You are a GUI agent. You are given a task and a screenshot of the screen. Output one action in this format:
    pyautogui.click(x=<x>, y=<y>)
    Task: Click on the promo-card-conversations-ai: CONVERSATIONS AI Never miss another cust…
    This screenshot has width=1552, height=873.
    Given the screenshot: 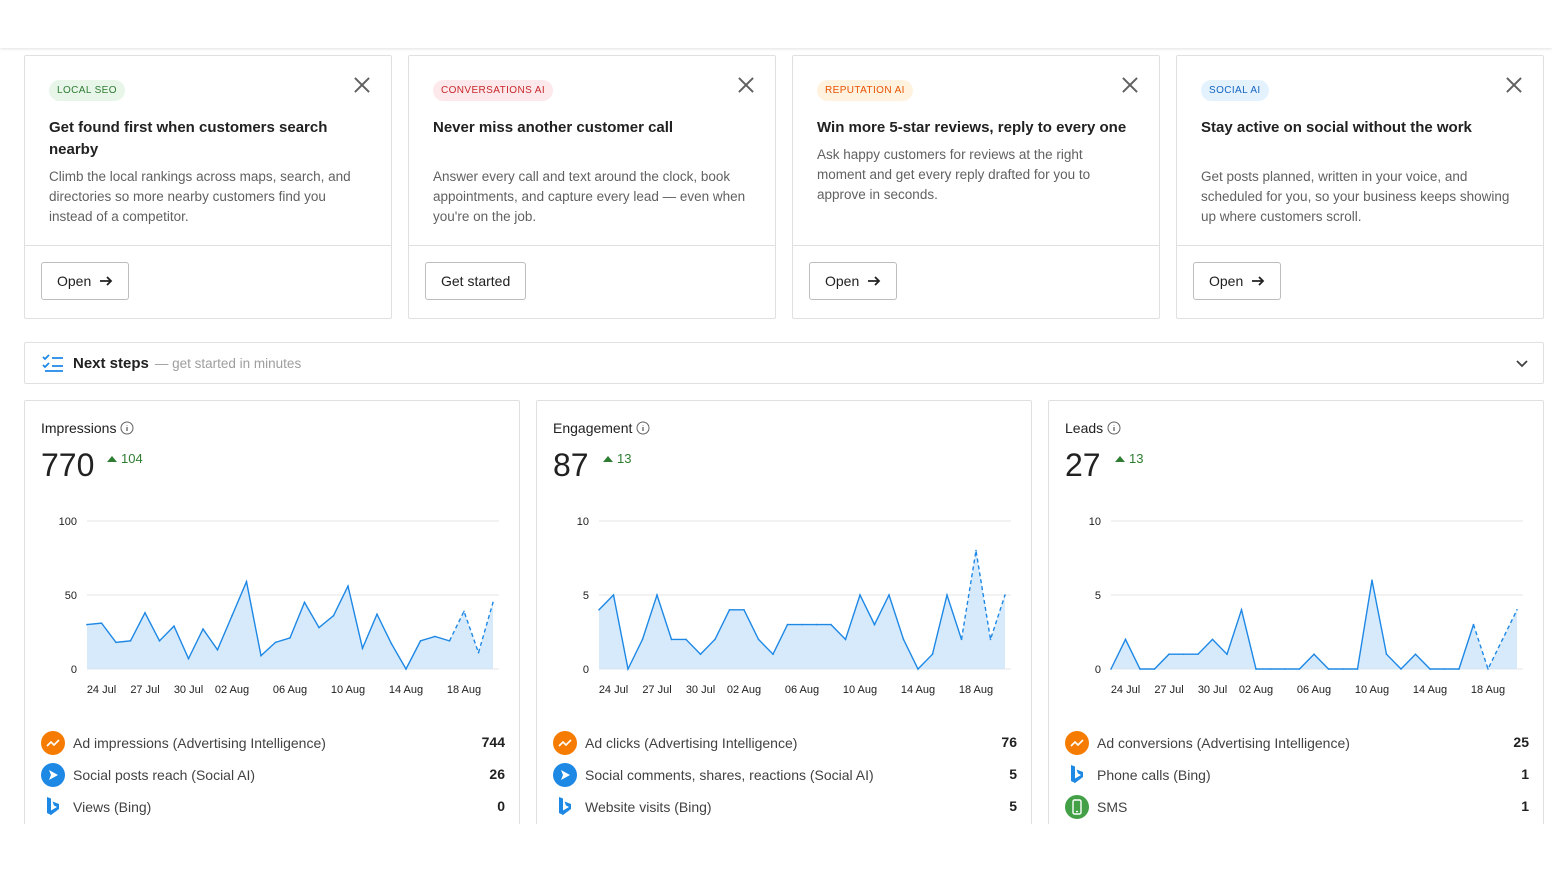 What is the action you would take?
    pyautogui.click(x=592, y=187)
    